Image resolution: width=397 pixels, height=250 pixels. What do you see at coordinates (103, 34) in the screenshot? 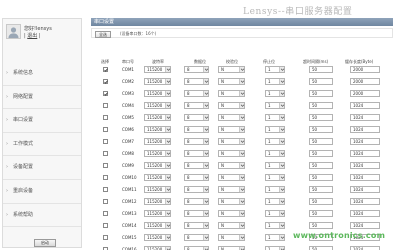
I see `select-all-button: 全选` at bounding box center [103, 34].